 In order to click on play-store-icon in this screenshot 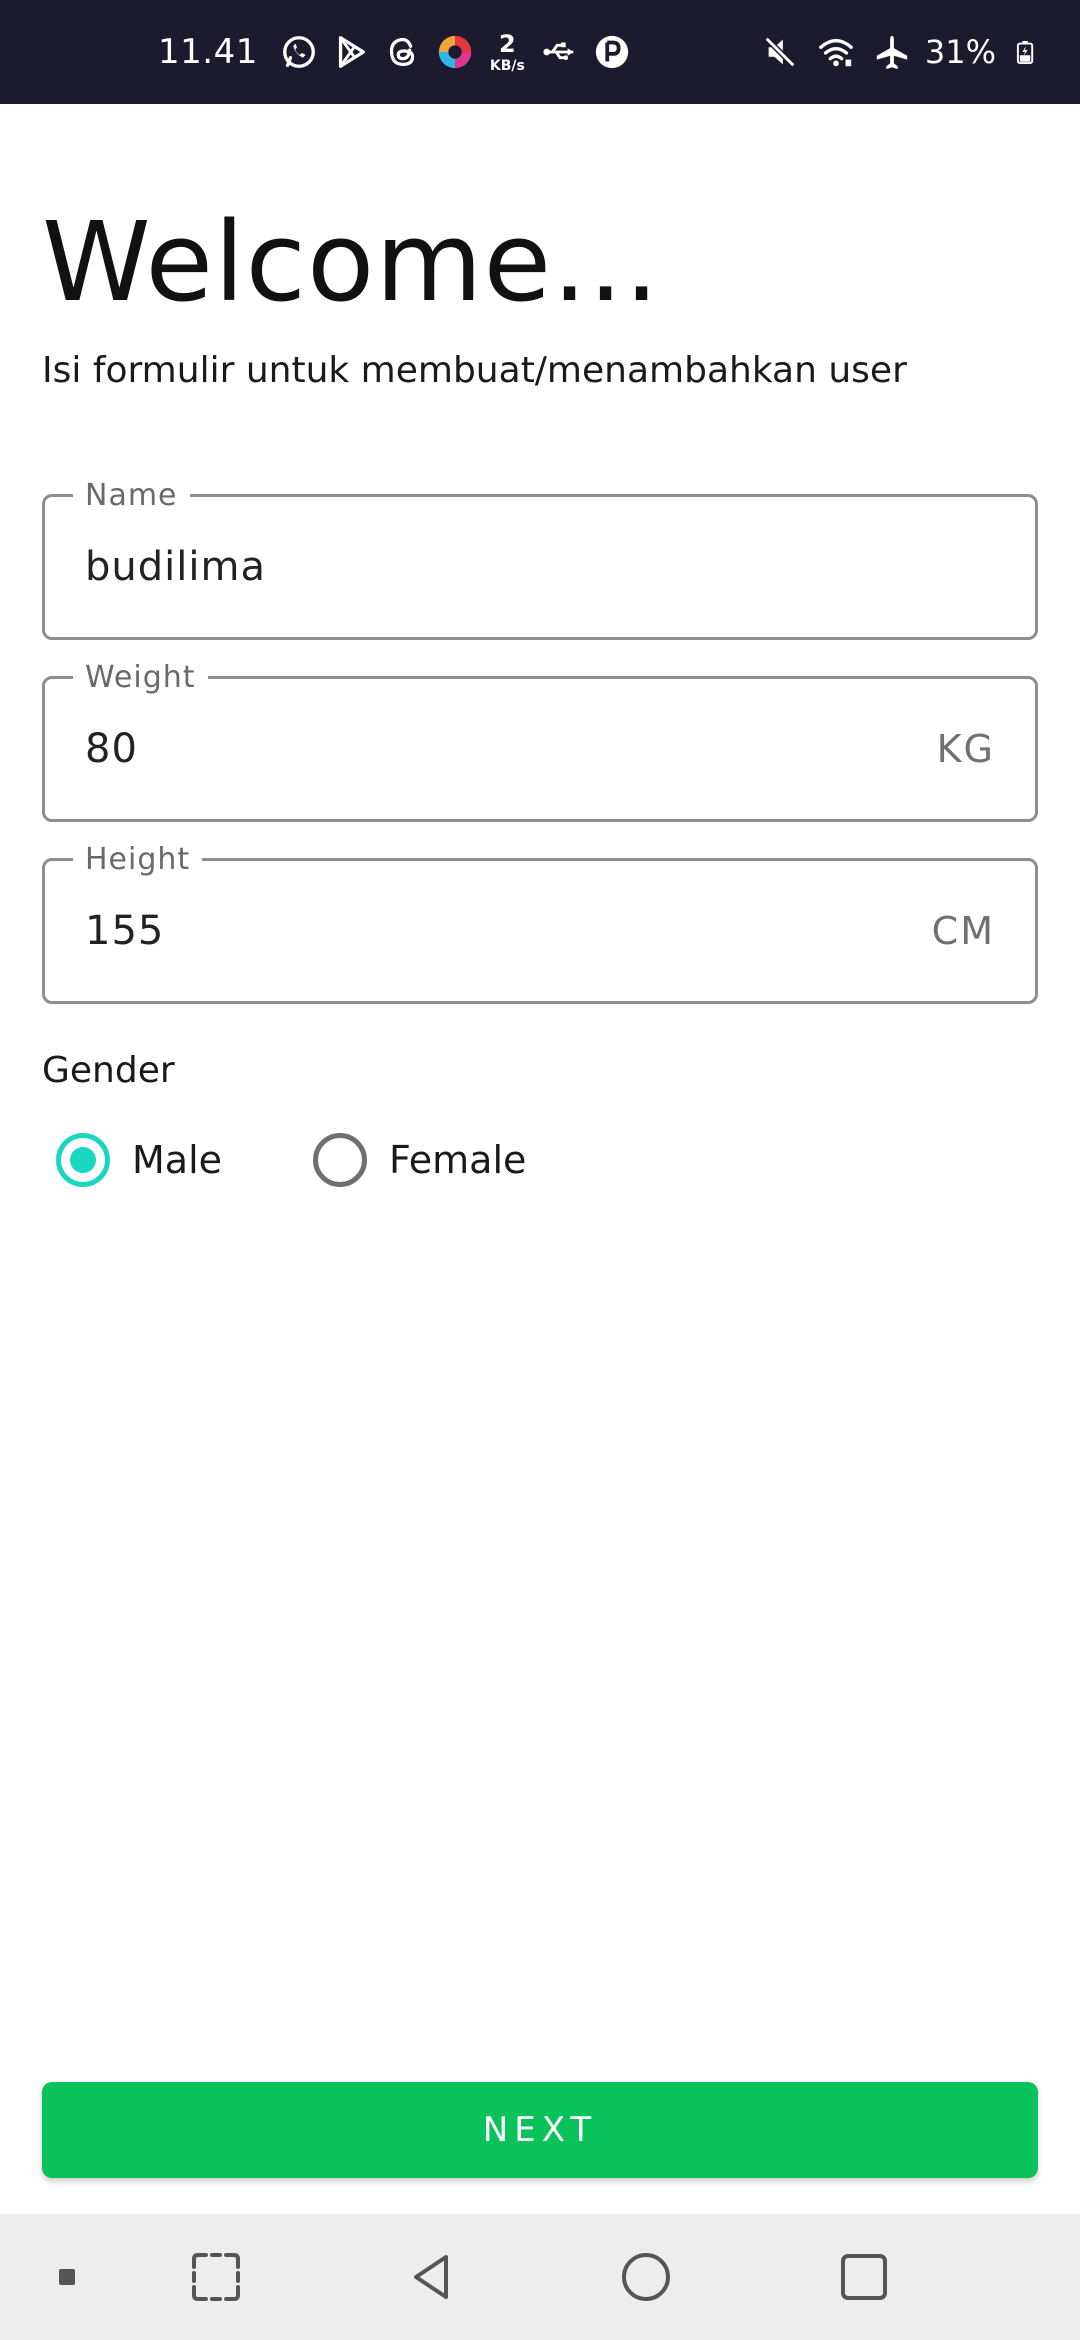, I will do `click(351, 52)`.